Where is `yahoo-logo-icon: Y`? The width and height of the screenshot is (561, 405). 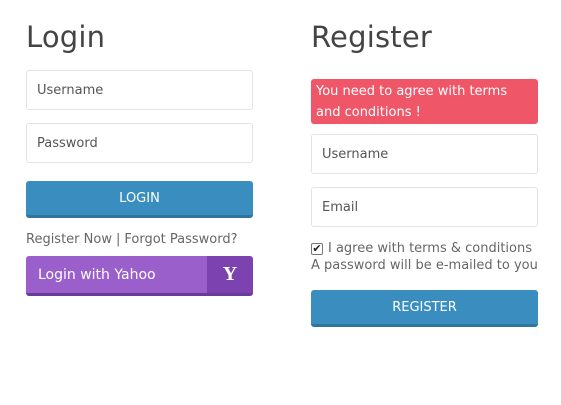 yahoo-logo-icon: Y is located at coordinates (230, 274).